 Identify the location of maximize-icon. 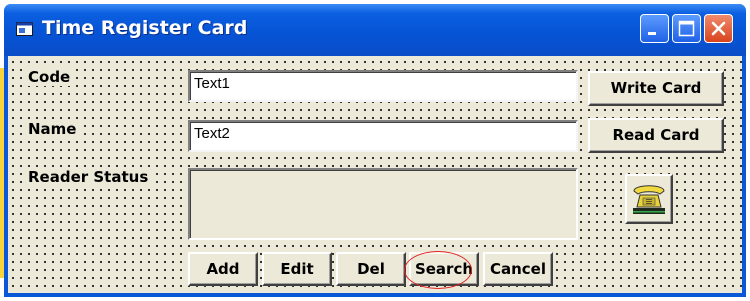
(686, 28).